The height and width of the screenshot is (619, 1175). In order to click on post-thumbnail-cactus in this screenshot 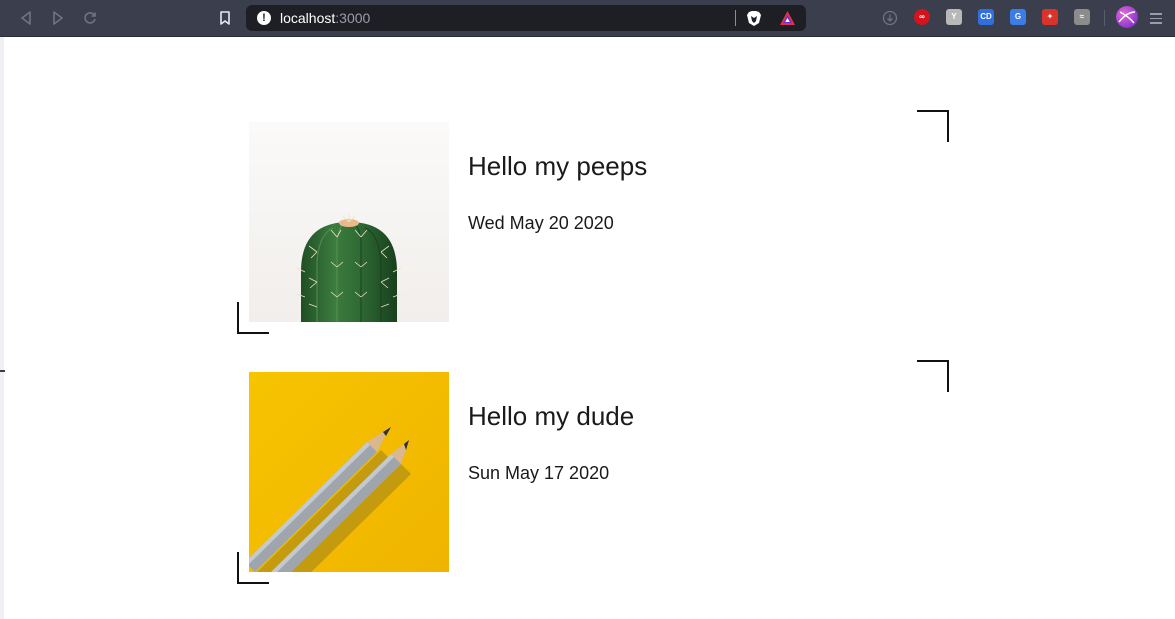, I will do `click(349, 222)`.